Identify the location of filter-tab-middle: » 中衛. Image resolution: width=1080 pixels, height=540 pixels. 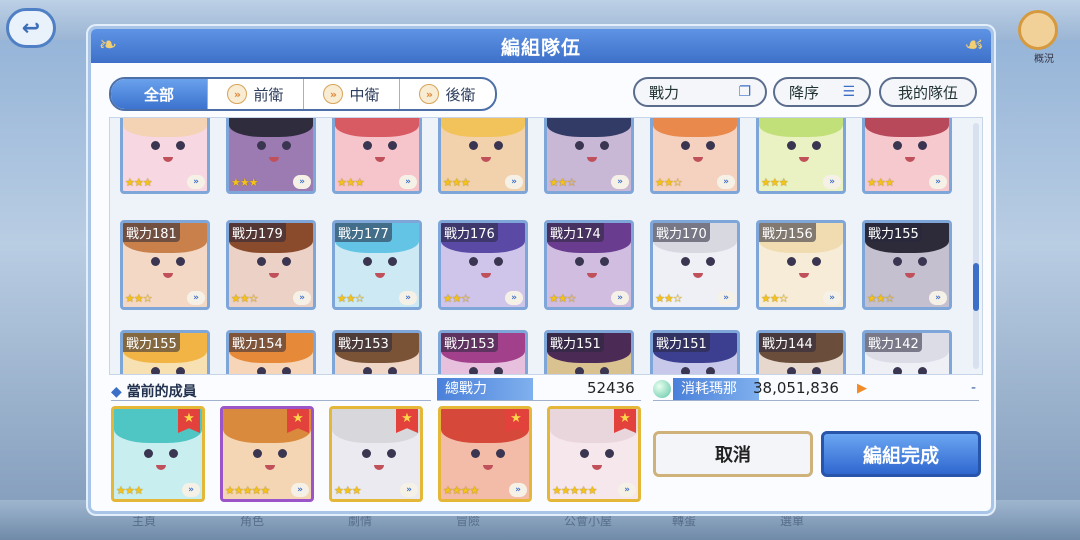
(351, 94).